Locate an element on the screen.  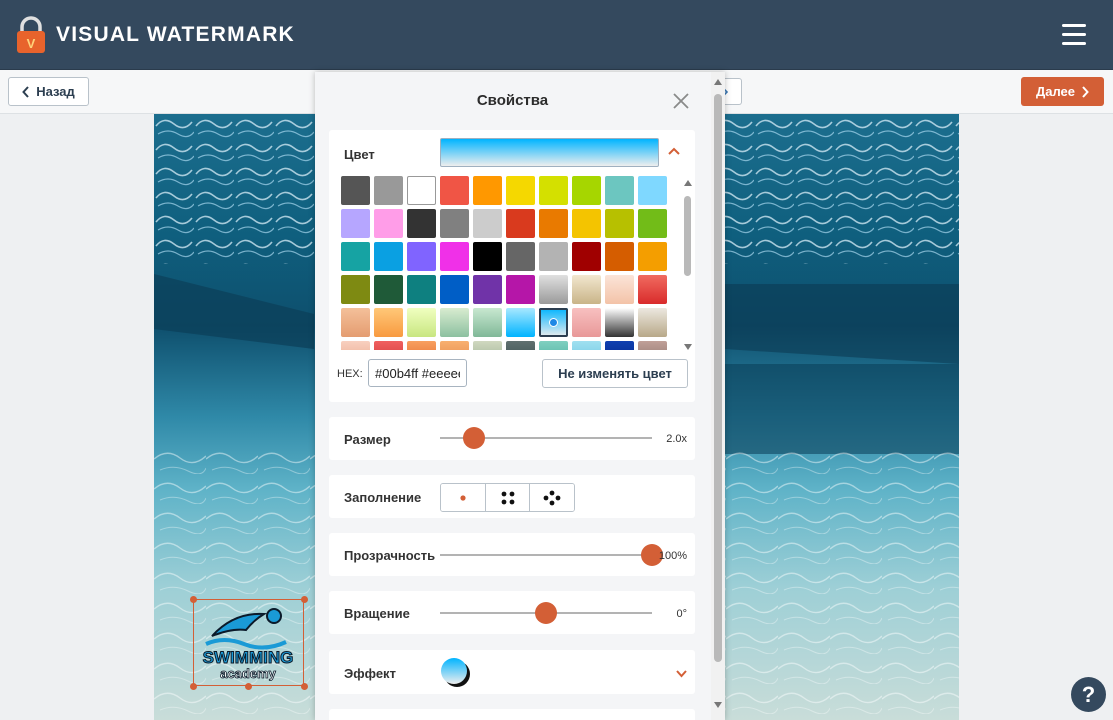
panel-title: Свойства is located at coordinates (512, 100).